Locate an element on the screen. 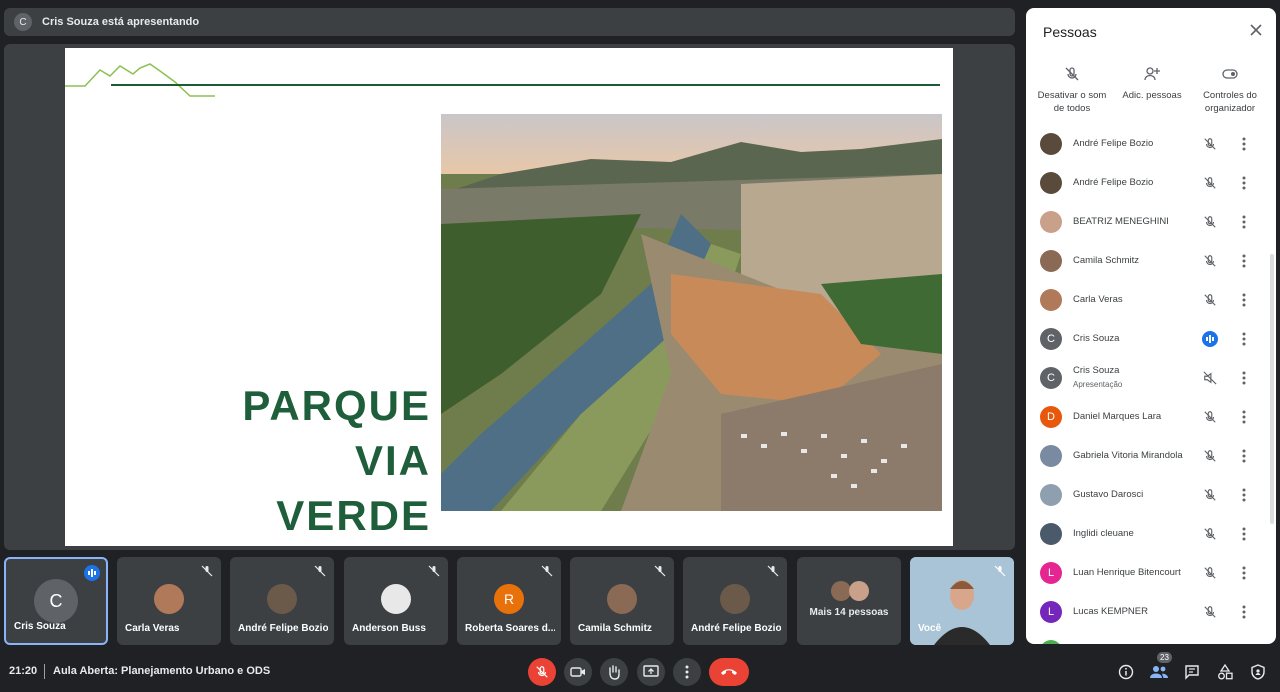 The width and height of the screenshot is (1280, 692). list-item: C Cris Souza Apresentação is located at coordinates (1151, 377).